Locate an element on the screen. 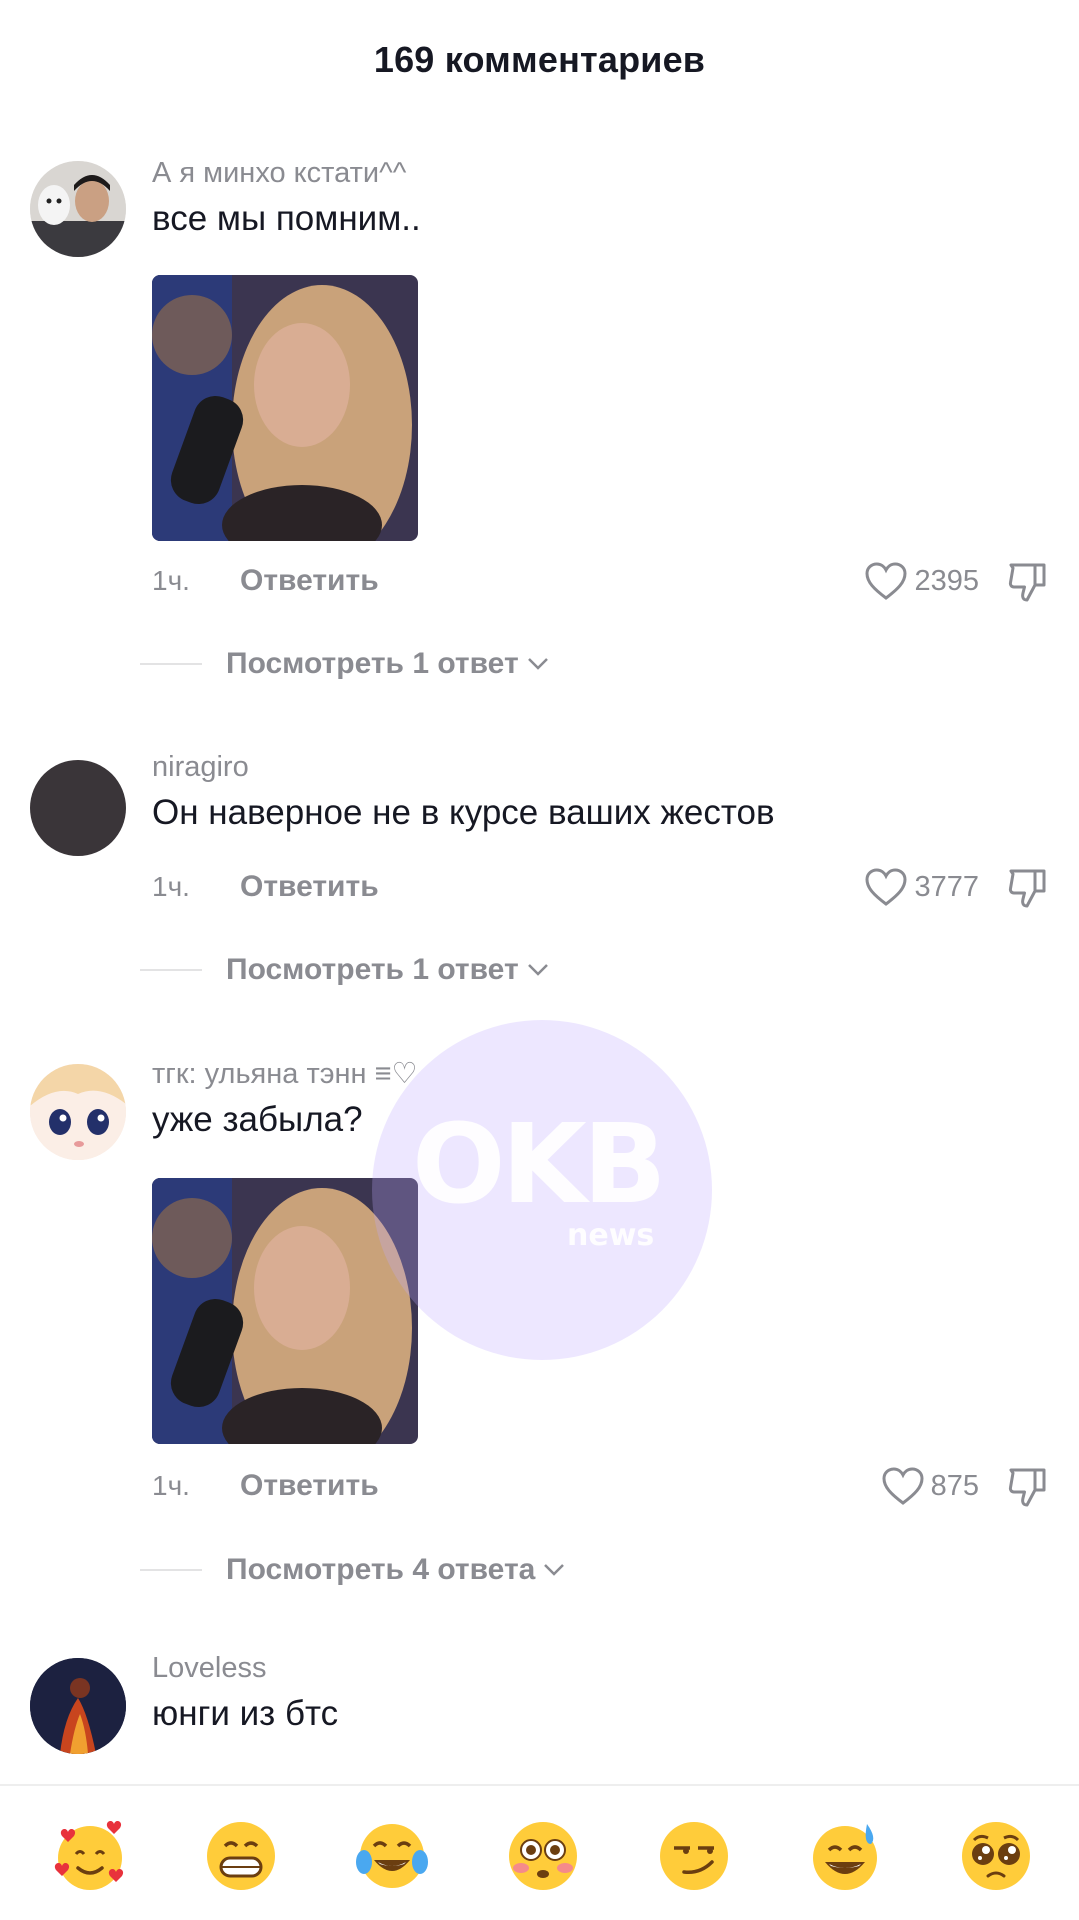 The height and width of the screenshot is (1920, 1079). comment-text: все мы помним.. is located at coordinates (286, 218).